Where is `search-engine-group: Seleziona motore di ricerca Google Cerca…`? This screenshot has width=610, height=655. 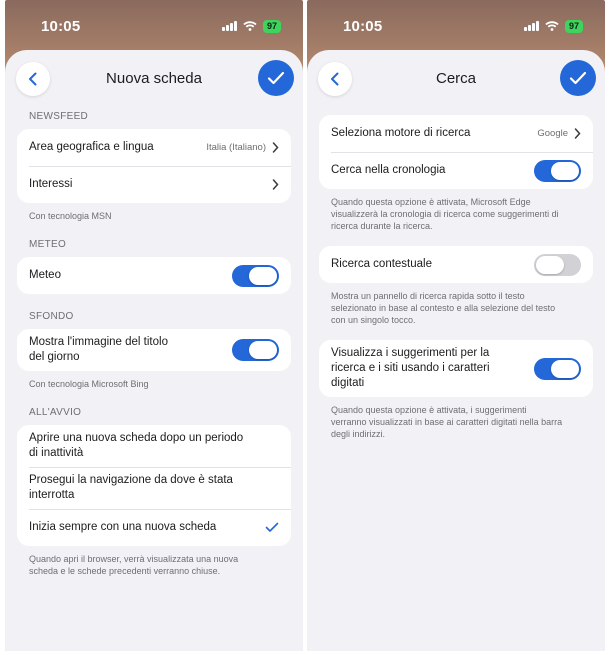
search-engine-group: Seleziona motore di ricerca Google Cerca… is located at coordinates (456, 152).